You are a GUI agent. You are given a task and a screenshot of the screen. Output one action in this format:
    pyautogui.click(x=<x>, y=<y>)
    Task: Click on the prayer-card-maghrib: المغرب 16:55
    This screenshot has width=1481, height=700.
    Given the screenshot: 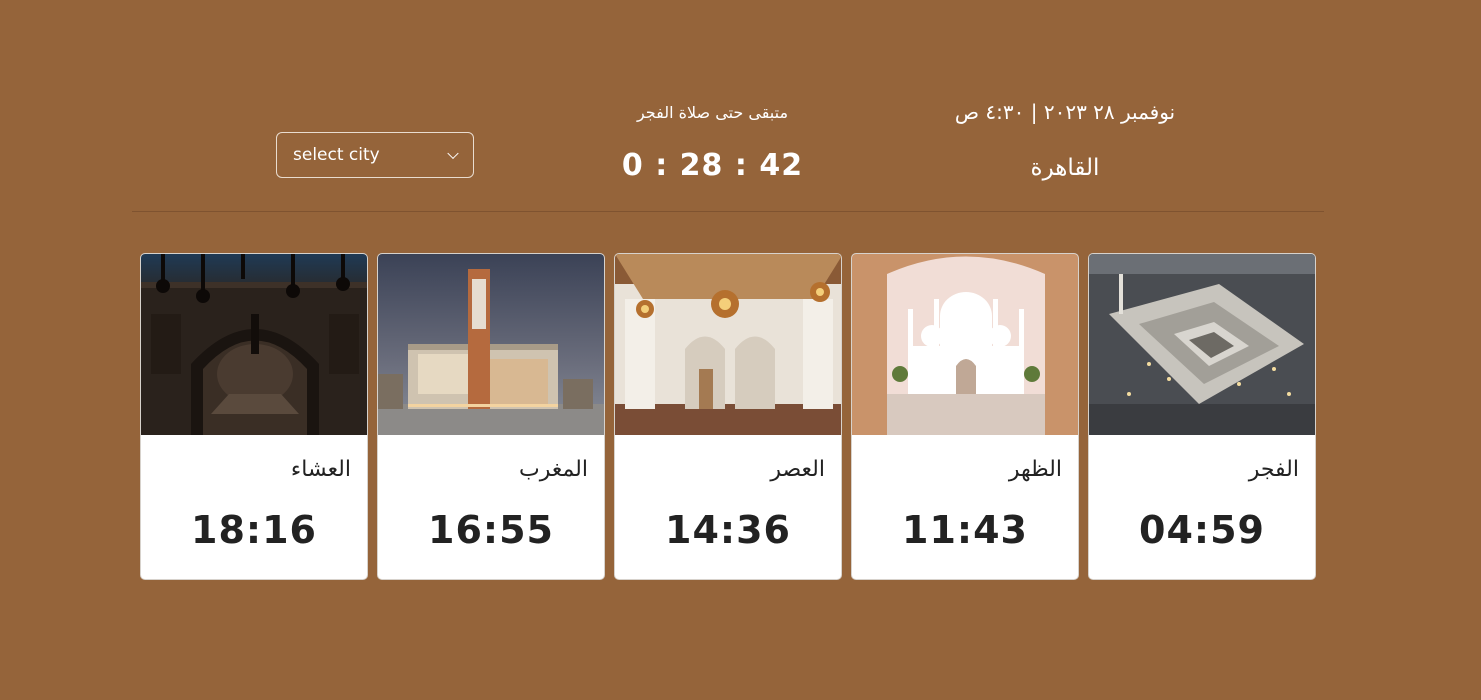 What is the action you would take?
    pyautogui.click(x=491, y=416)
    